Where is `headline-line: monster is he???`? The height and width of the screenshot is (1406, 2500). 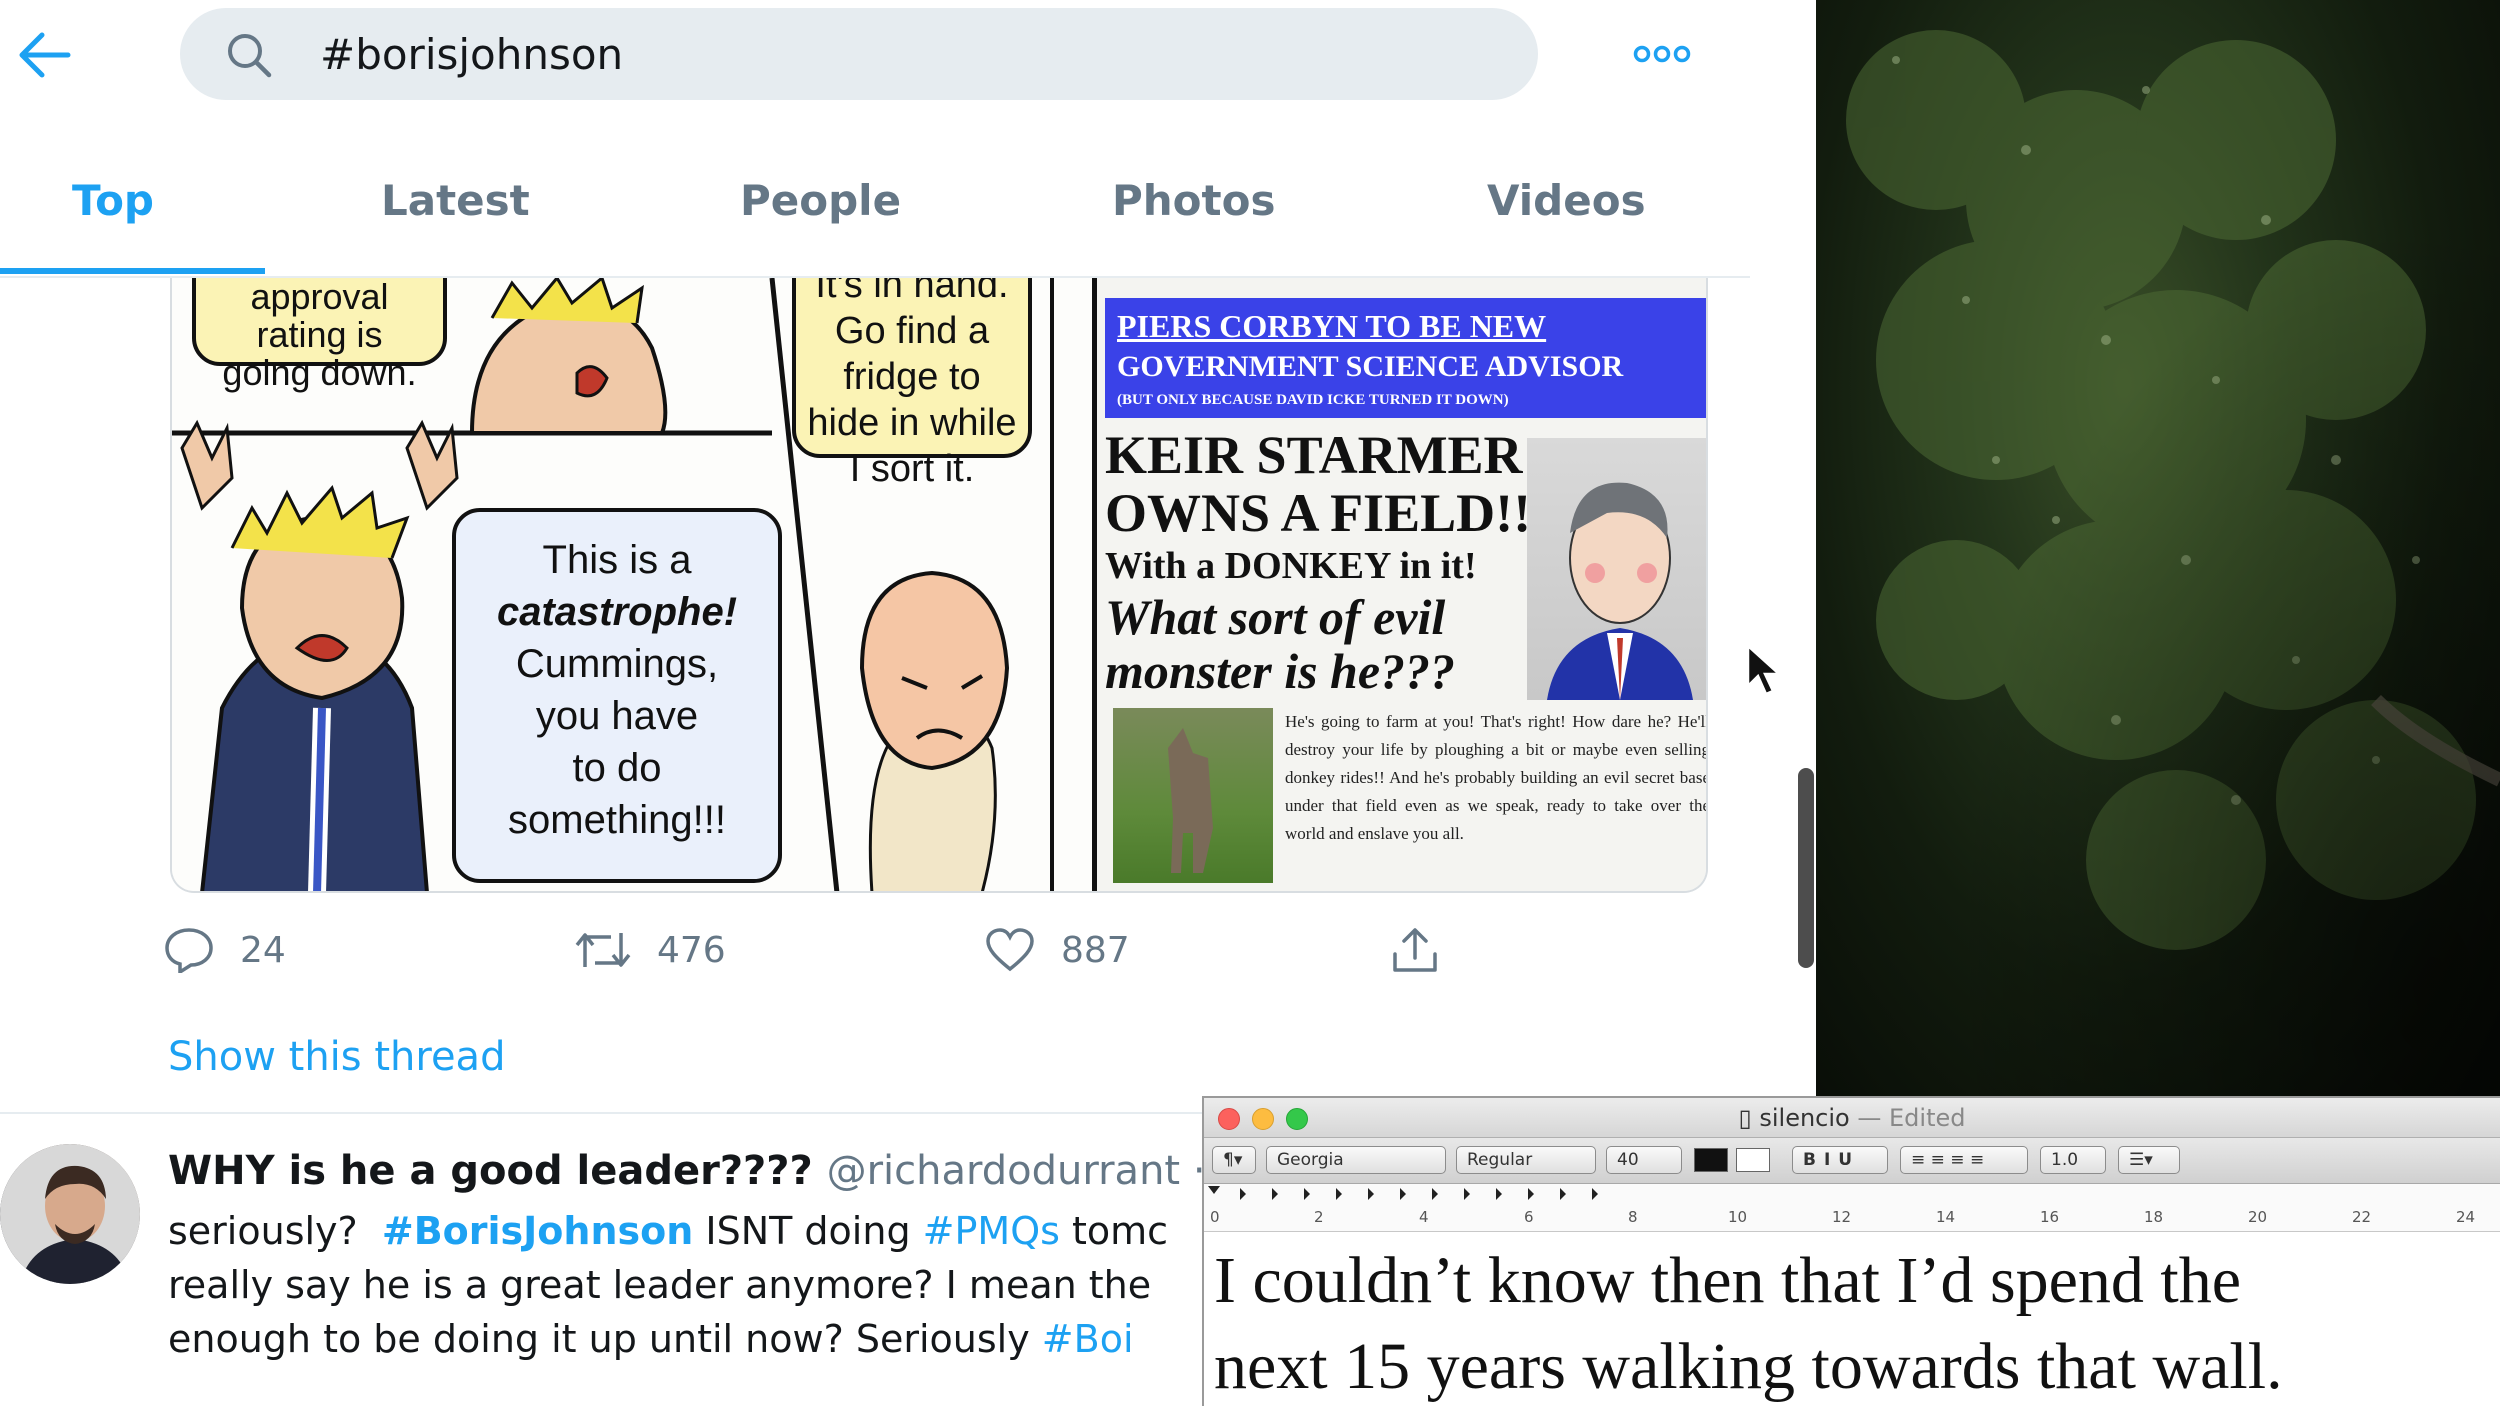 headline-line: monster is he??? is located at coordinates (1280, 671).